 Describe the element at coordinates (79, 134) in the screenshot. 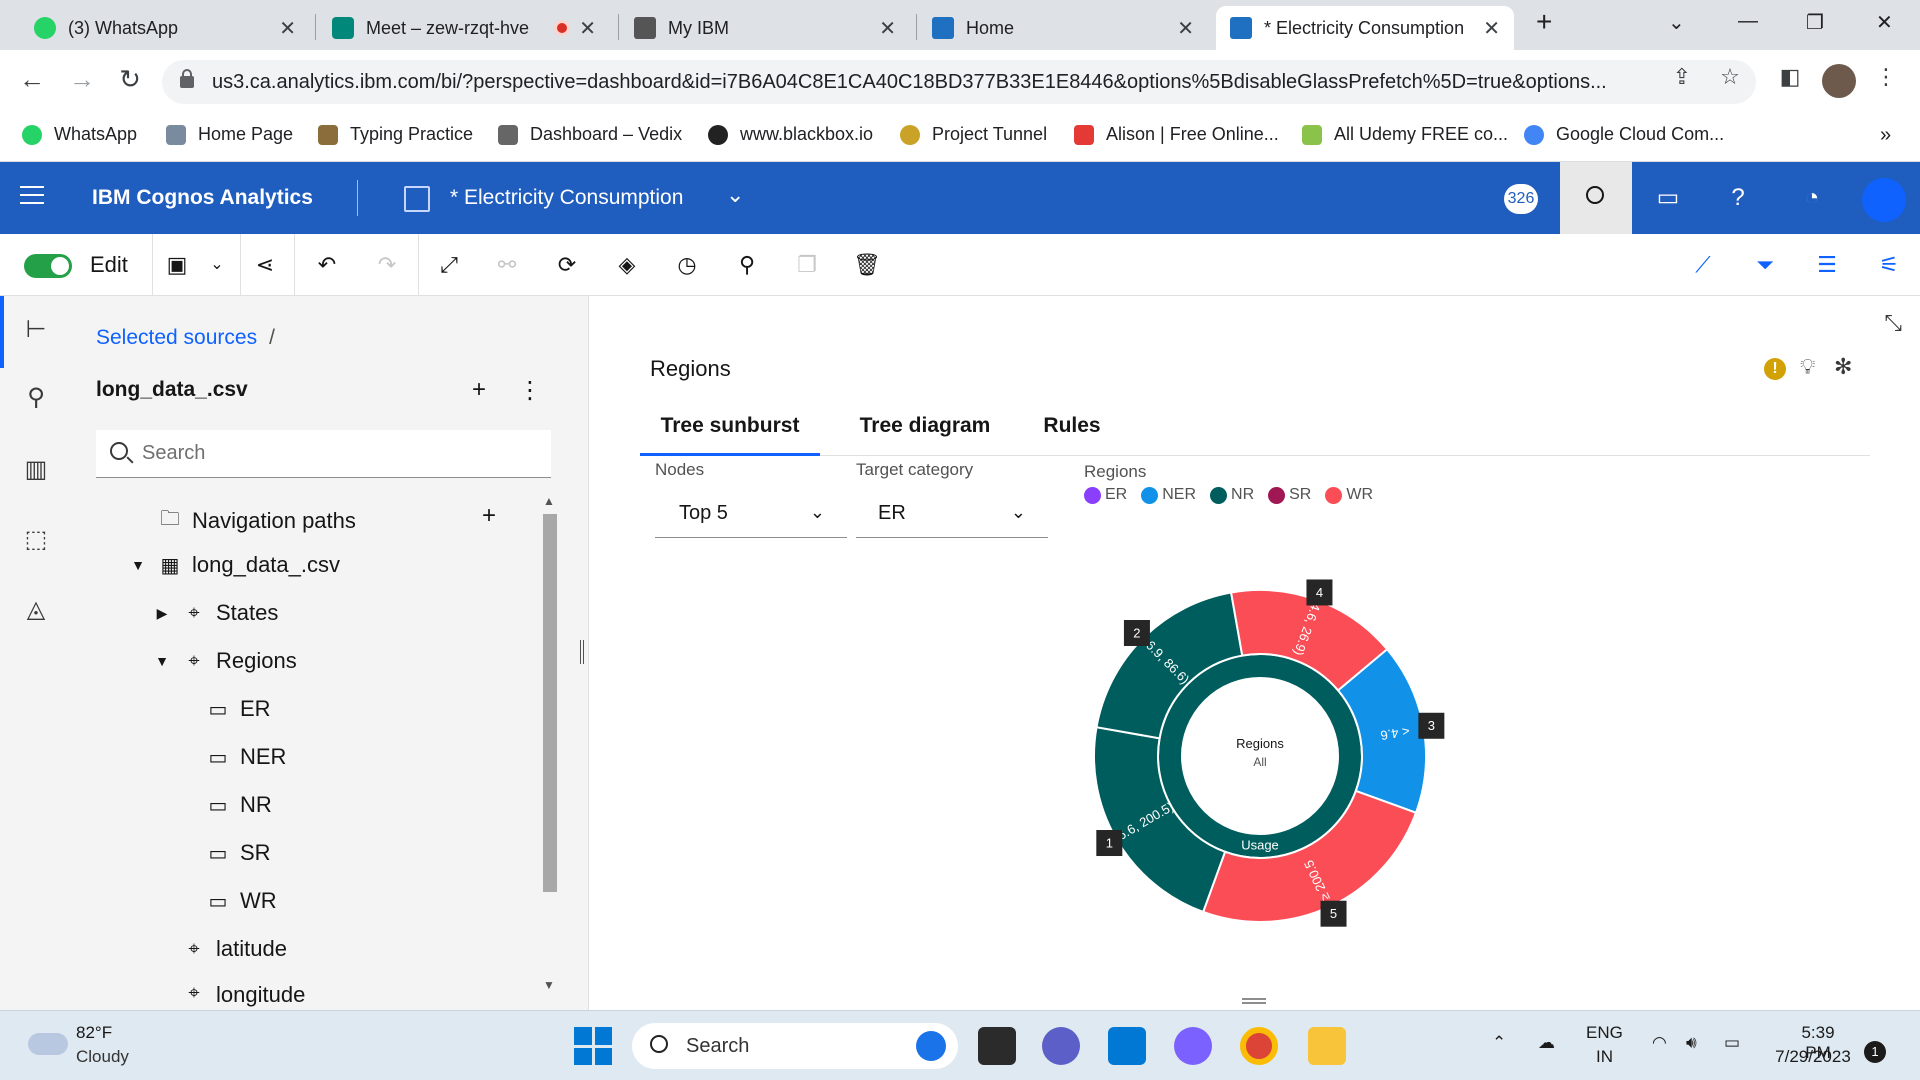

I see `bookmark-whatsapp: WhatsApp` at that location.